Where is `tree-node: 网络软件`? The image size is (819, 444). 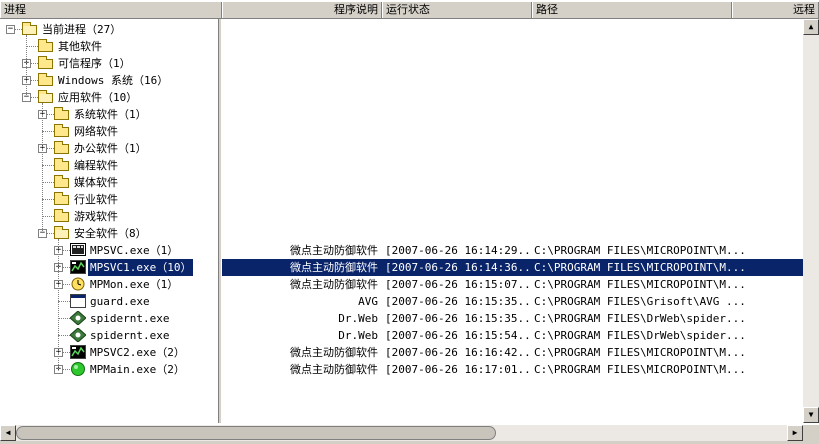 tree-node: 网络软件 is located at coordinates (109, 131).